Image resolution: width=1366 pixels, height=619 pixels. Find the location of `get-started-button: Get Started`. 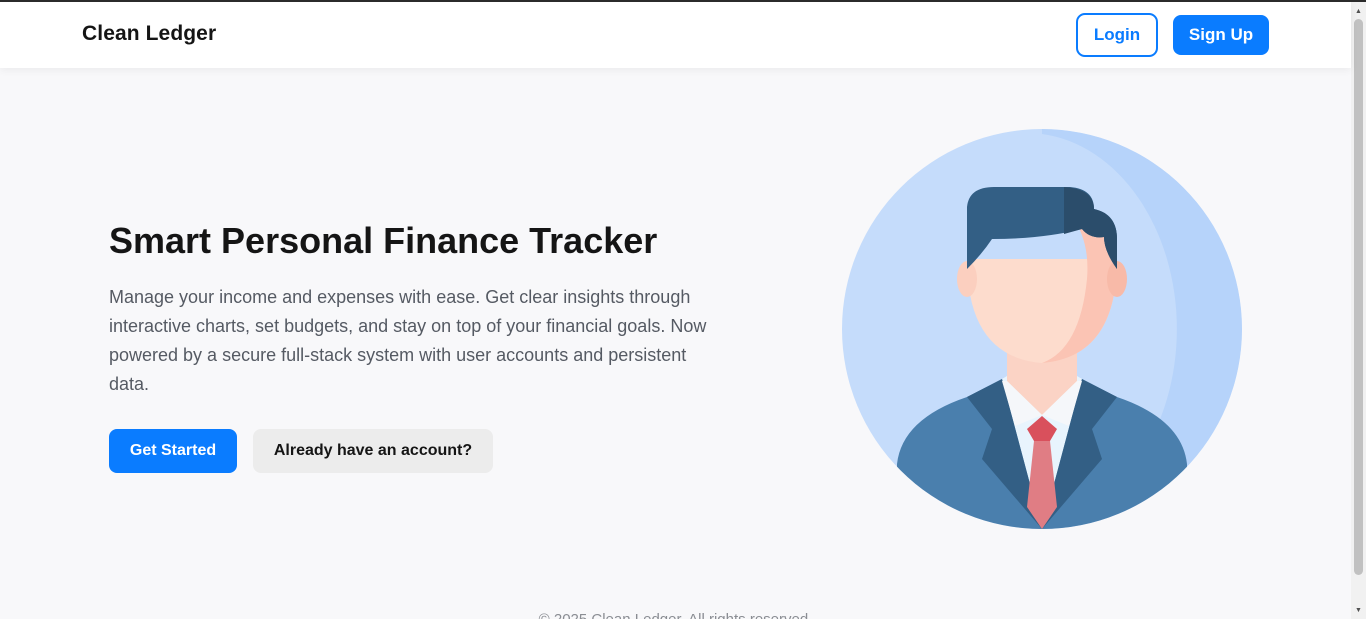

get-started-button: Get Started is located at coordinates (173, 451).